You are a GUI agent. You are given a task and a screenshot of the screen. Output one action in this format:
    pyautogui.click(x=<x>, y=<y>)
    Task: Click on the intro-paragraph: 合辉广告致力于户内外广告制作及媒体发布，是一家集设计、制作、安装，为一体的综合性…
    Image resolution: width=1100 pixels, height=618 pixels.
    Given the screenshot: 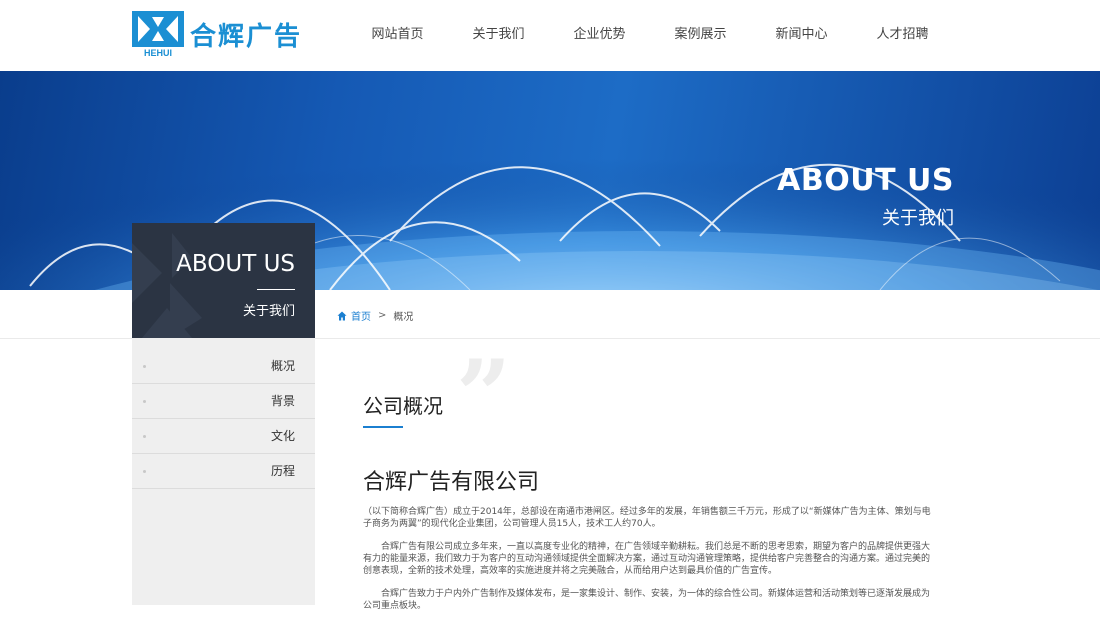 What is the action you would take?
    pyautogui.click(x=647, y=600)
    